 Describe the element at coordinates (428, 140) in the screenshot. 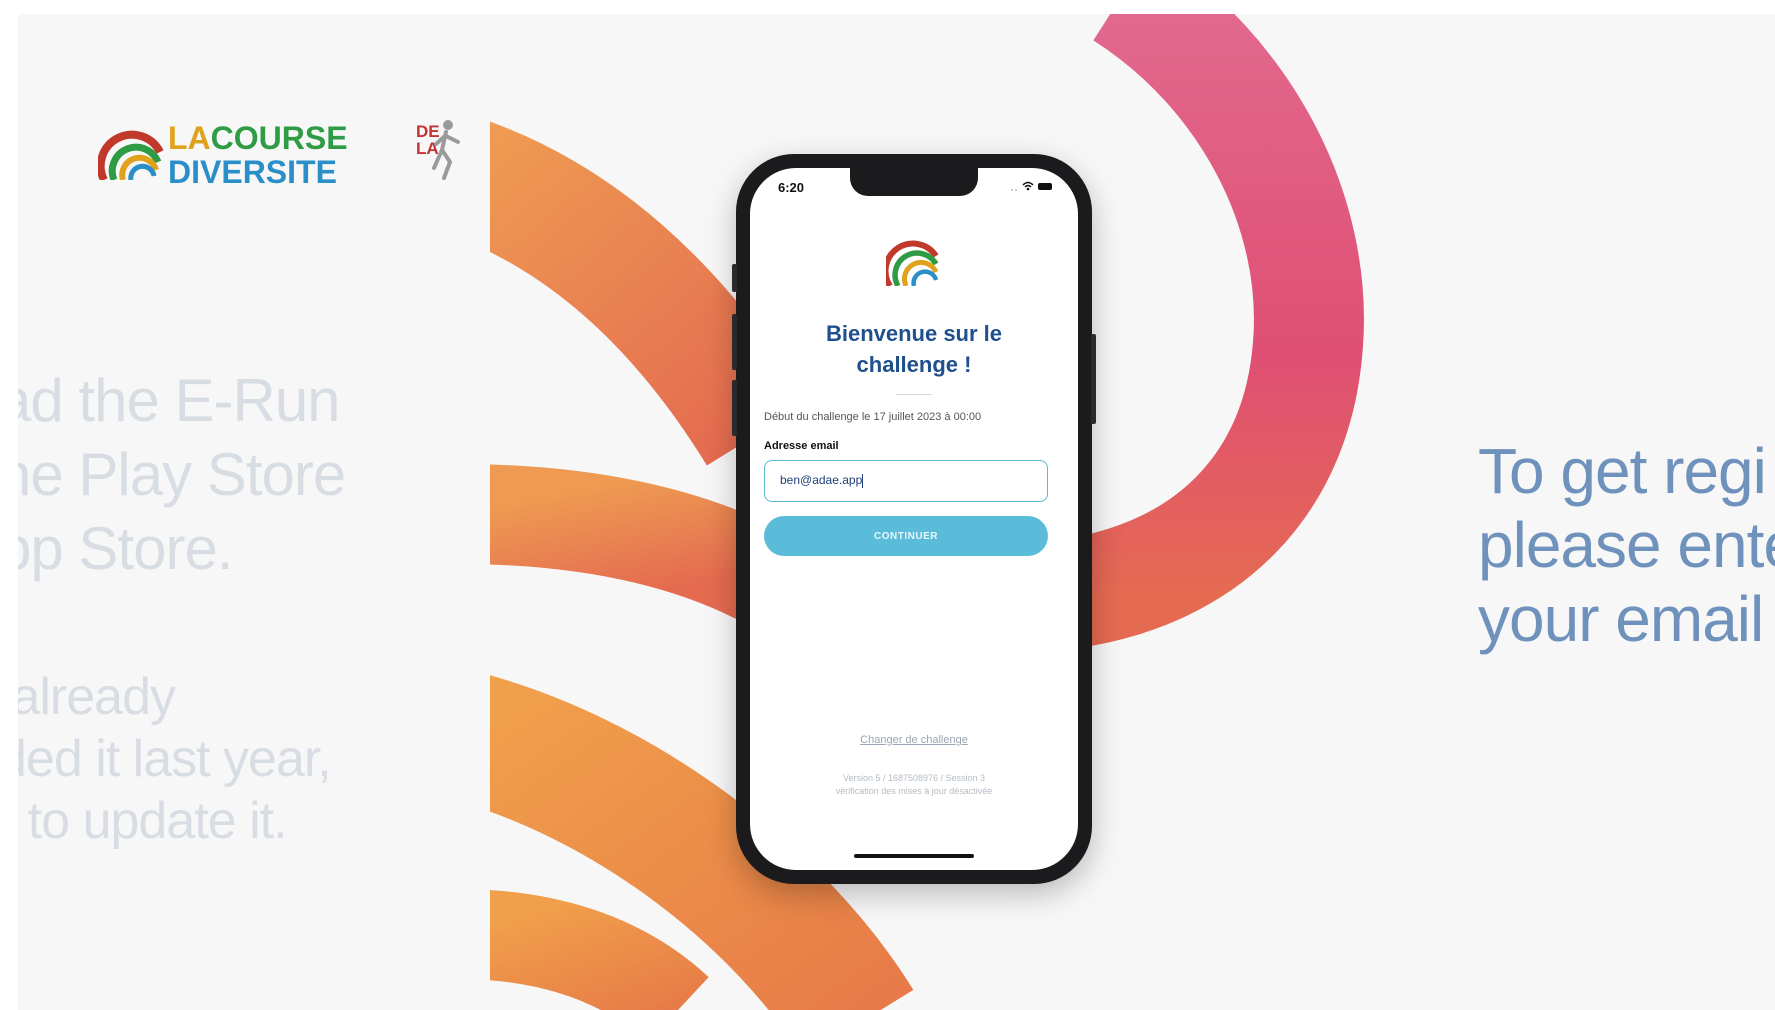

I see `logo-de-la: DE LA` at that location.